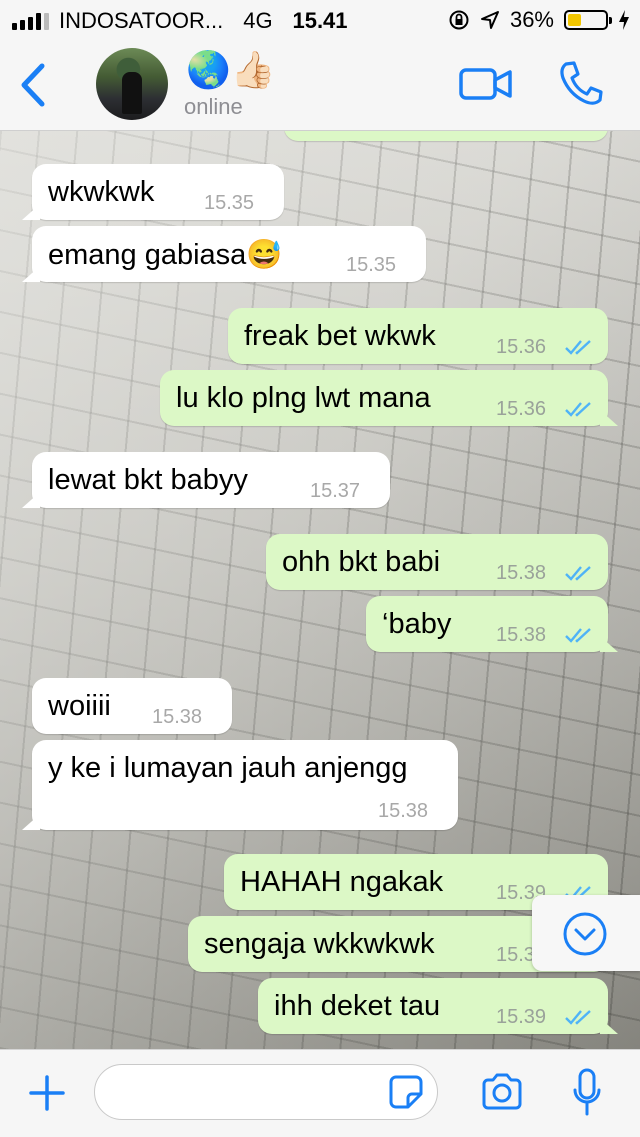 This screenshot has width=640, height=1137. Describe the element at coordinates (459, 20) in the screenshot. I see `orientation-lock-icon` at that location.